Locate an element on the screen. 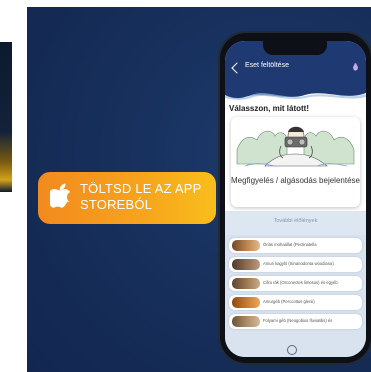 This screenshot has height=372, width=371. species-label: Óriás moha­állat (Pectinatella is located at coordinates (290, 244).